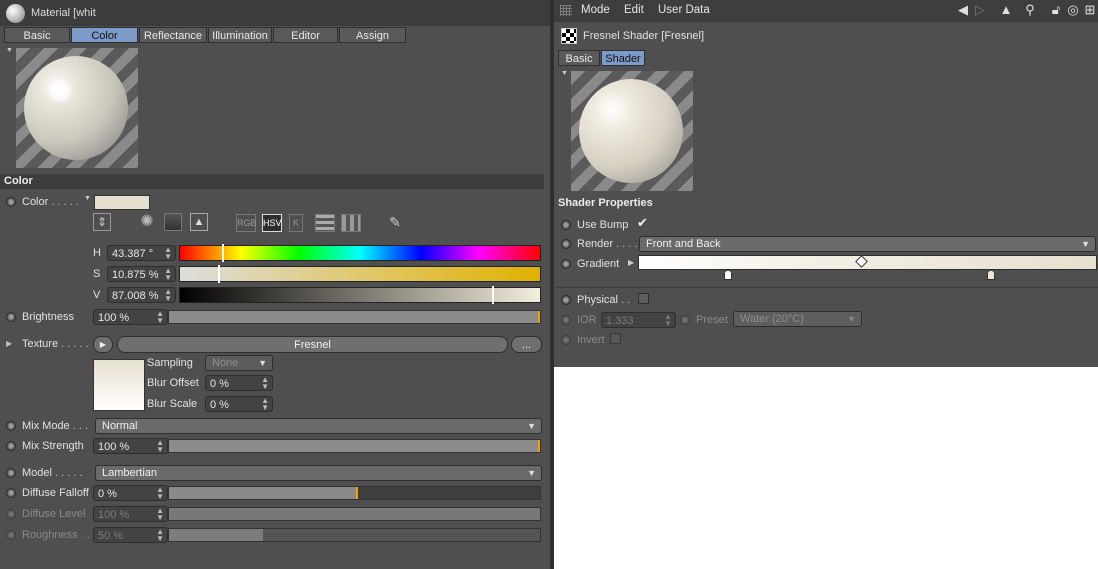 The height and width of the screenshot is (569, 1098). I want to click on mix-mode-dropdown: Normal ▼, so click(318, 426).